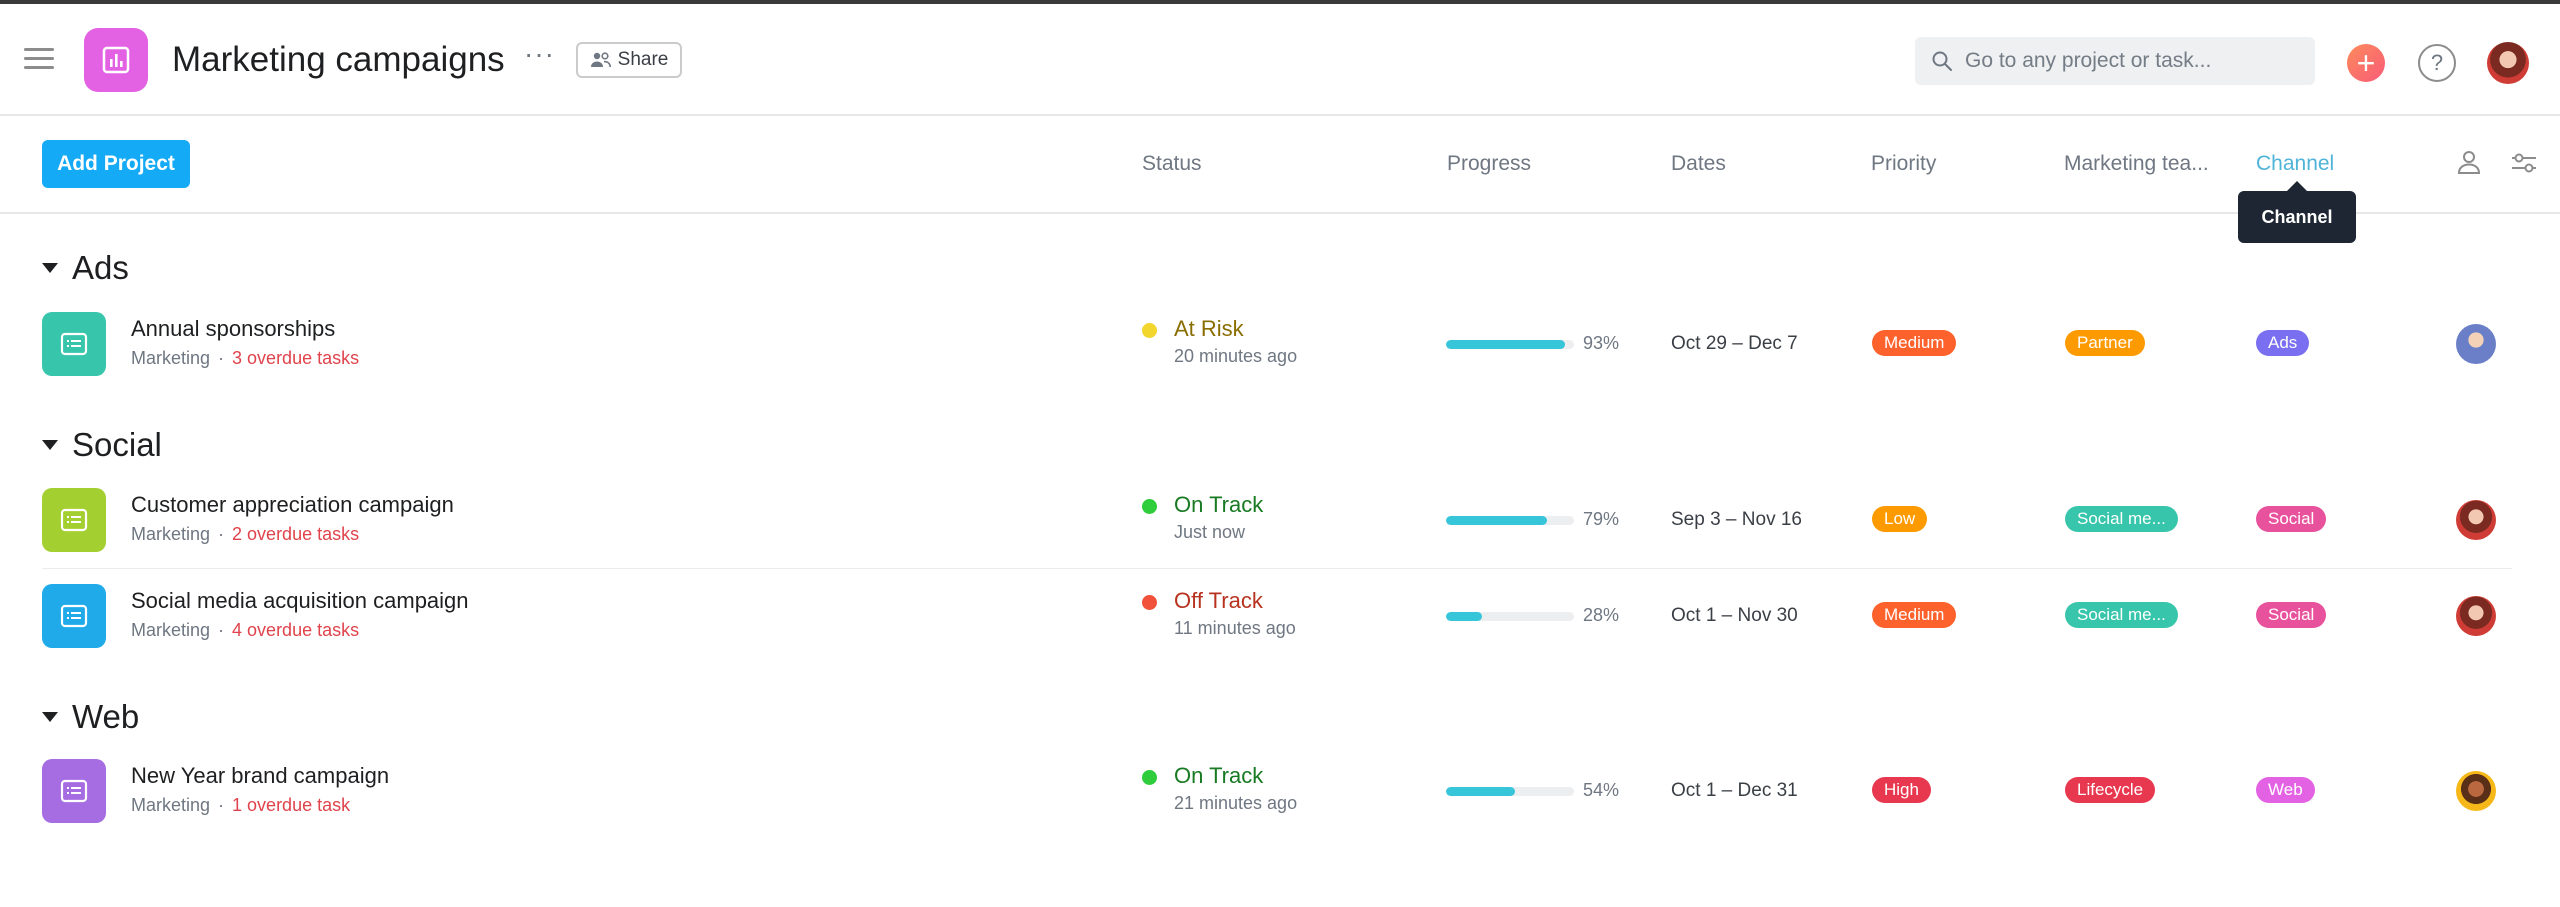  Describe the element at coordinates (1601, 615) in the screenshot. I see `progress-percent: 28%` at that location.